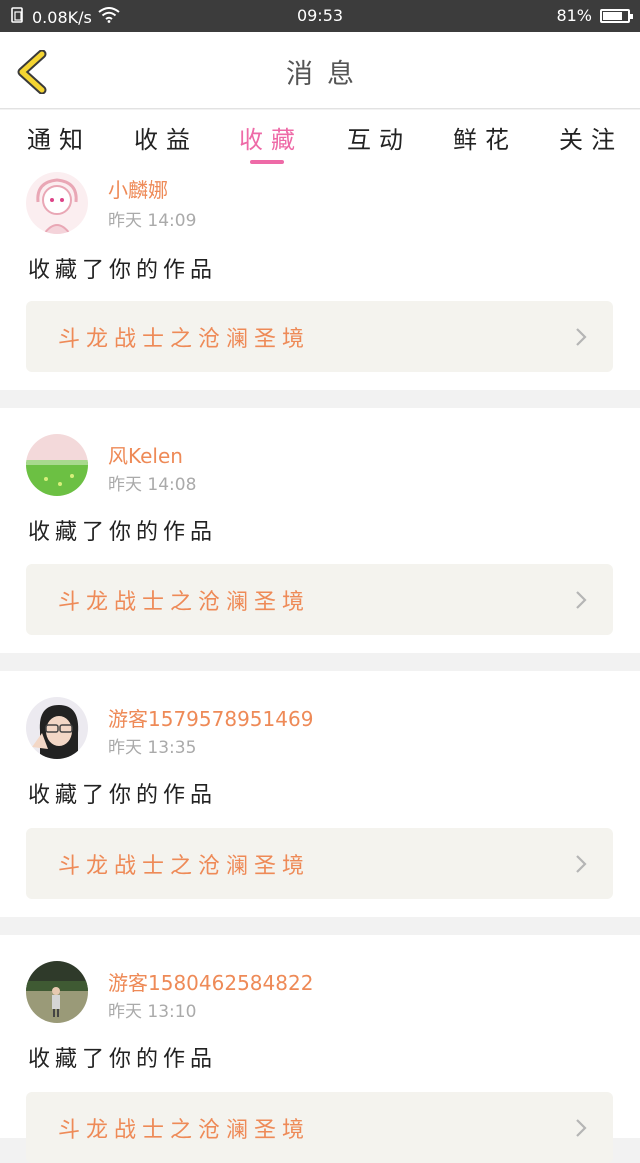 The height and width of the screenshot is (1163, 640). I want to click on tab-interaction: 互动, so click(375, 137).